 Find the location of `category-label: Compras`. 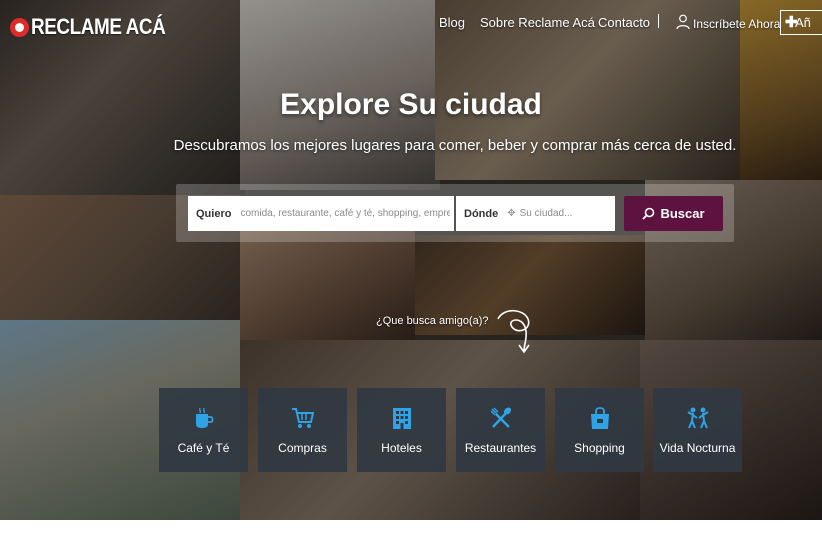

category-label: Compras is located at coordinates (302, 448).